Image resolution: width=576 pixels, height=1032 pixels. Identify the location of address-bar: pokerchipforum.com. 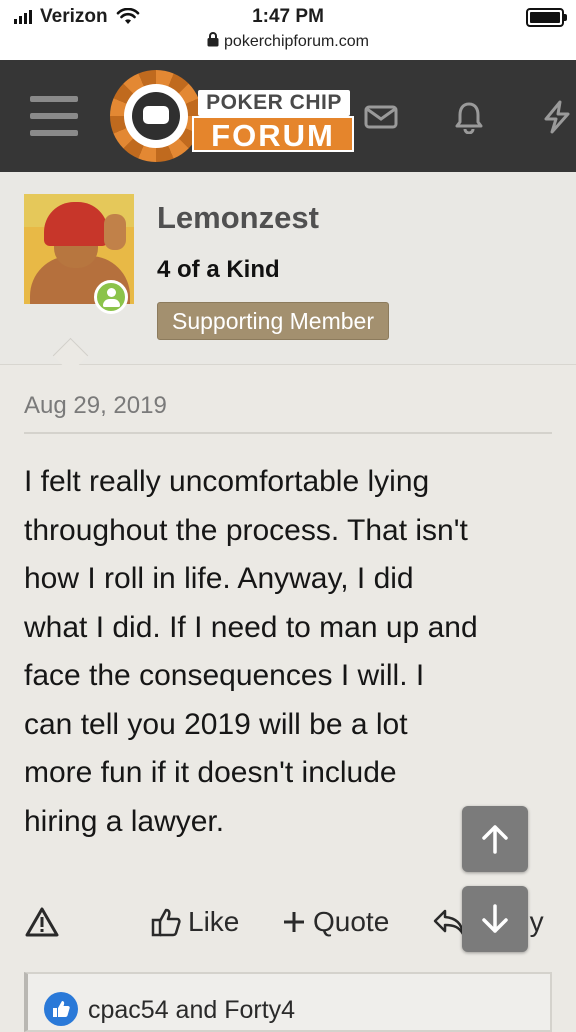
(288, 41).